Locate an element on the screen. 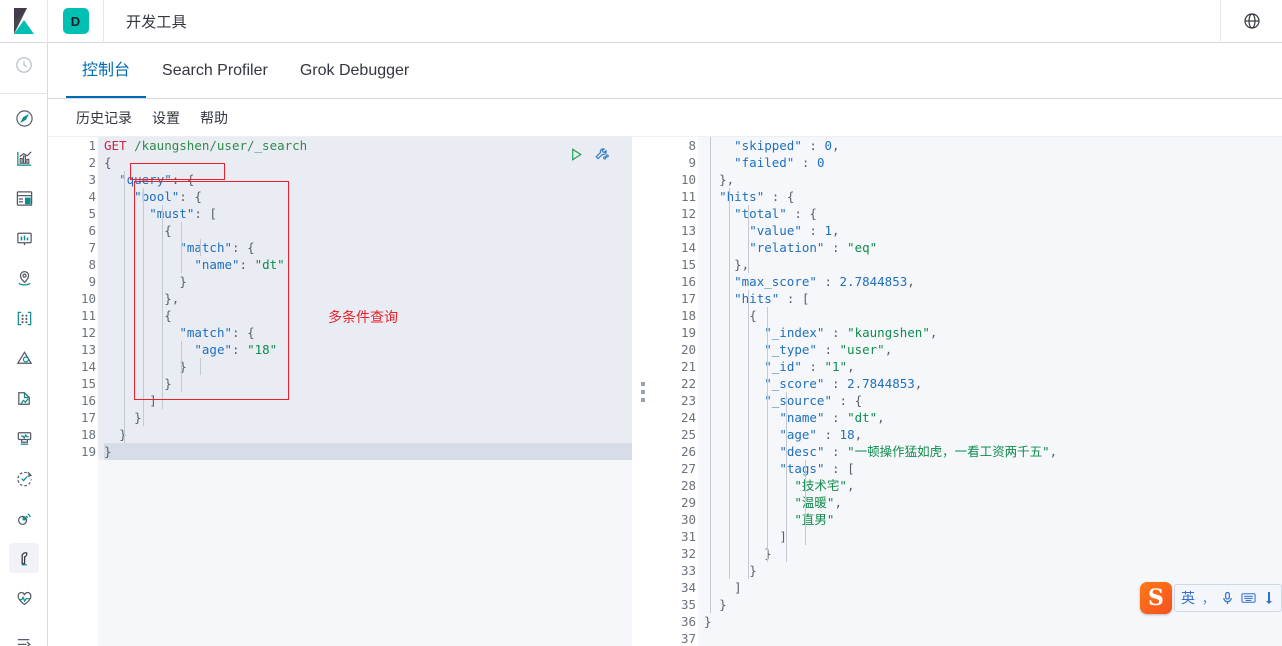  line-number: 37 is located at coordinates (688, 638).